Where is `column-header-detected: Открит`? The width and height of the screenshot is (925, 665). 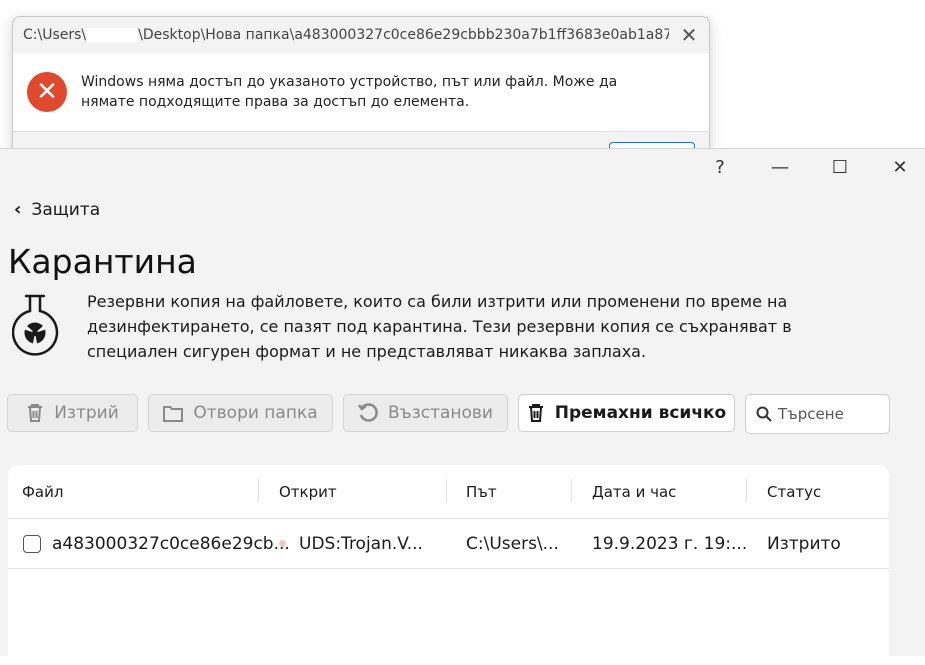 column-header-detected: Открит is located at coordinates (308, 491).